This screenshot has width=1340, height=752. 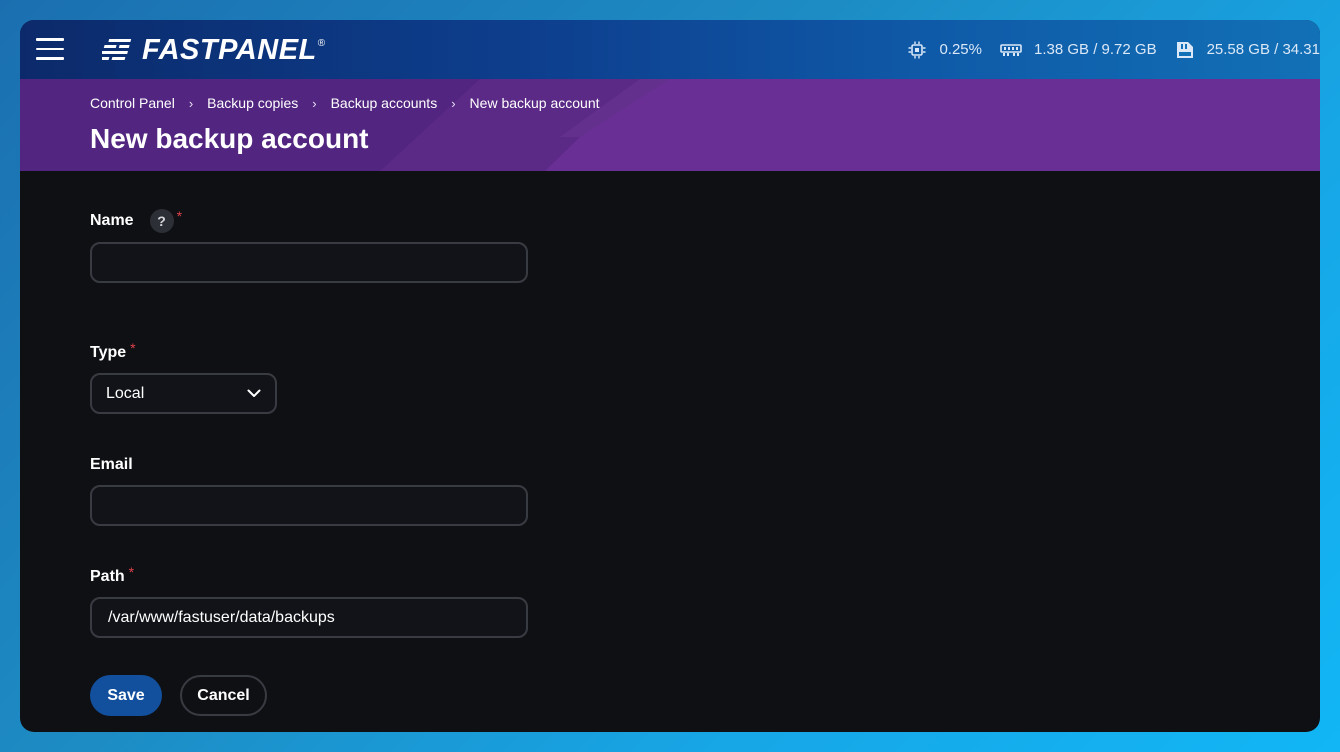 I want to click on logo-text: FASTPANEL, so click(x=229, y=49).